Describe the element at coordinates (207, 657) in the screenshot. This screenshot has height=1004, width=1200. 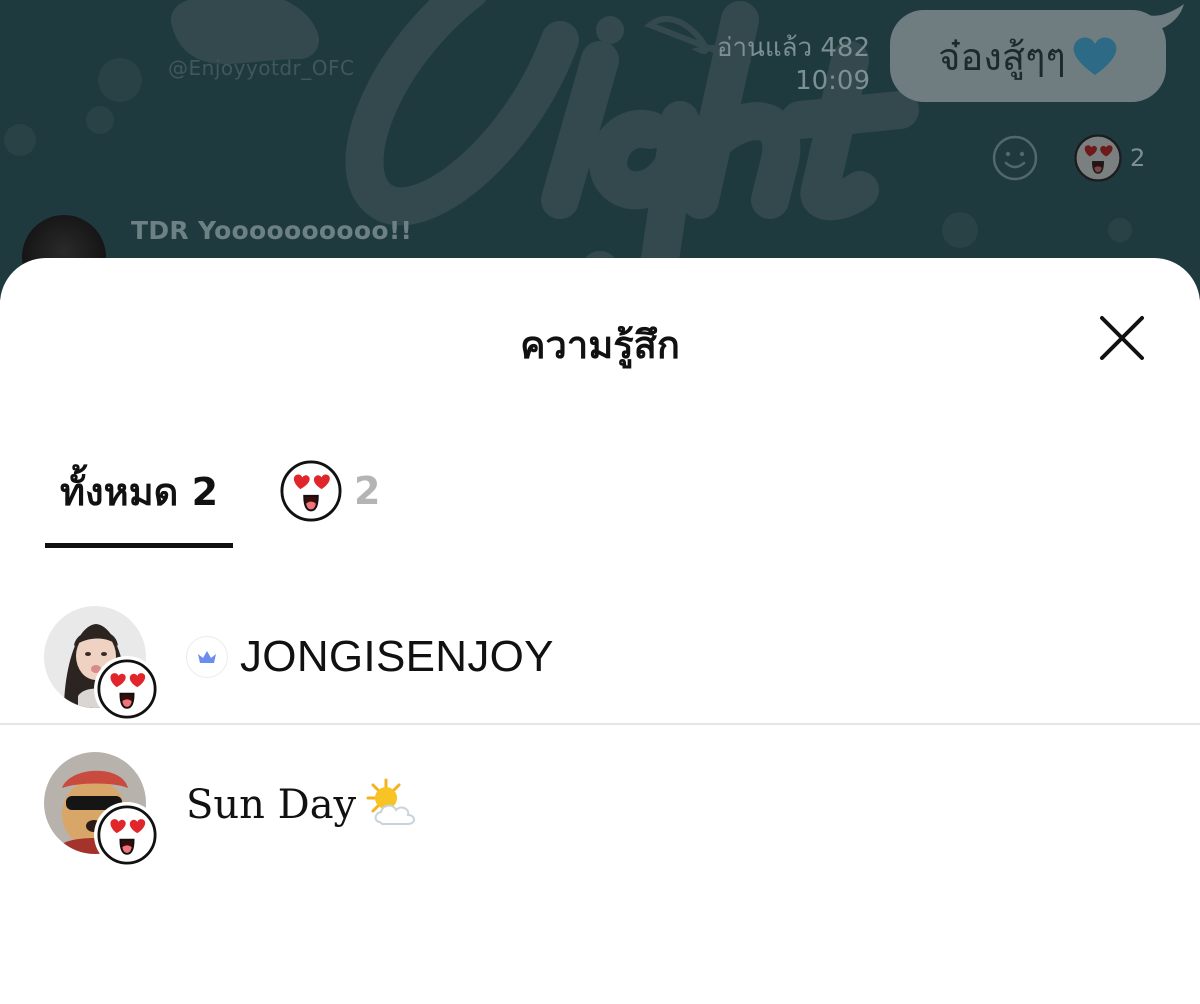
I see `crown-icon` at that location.